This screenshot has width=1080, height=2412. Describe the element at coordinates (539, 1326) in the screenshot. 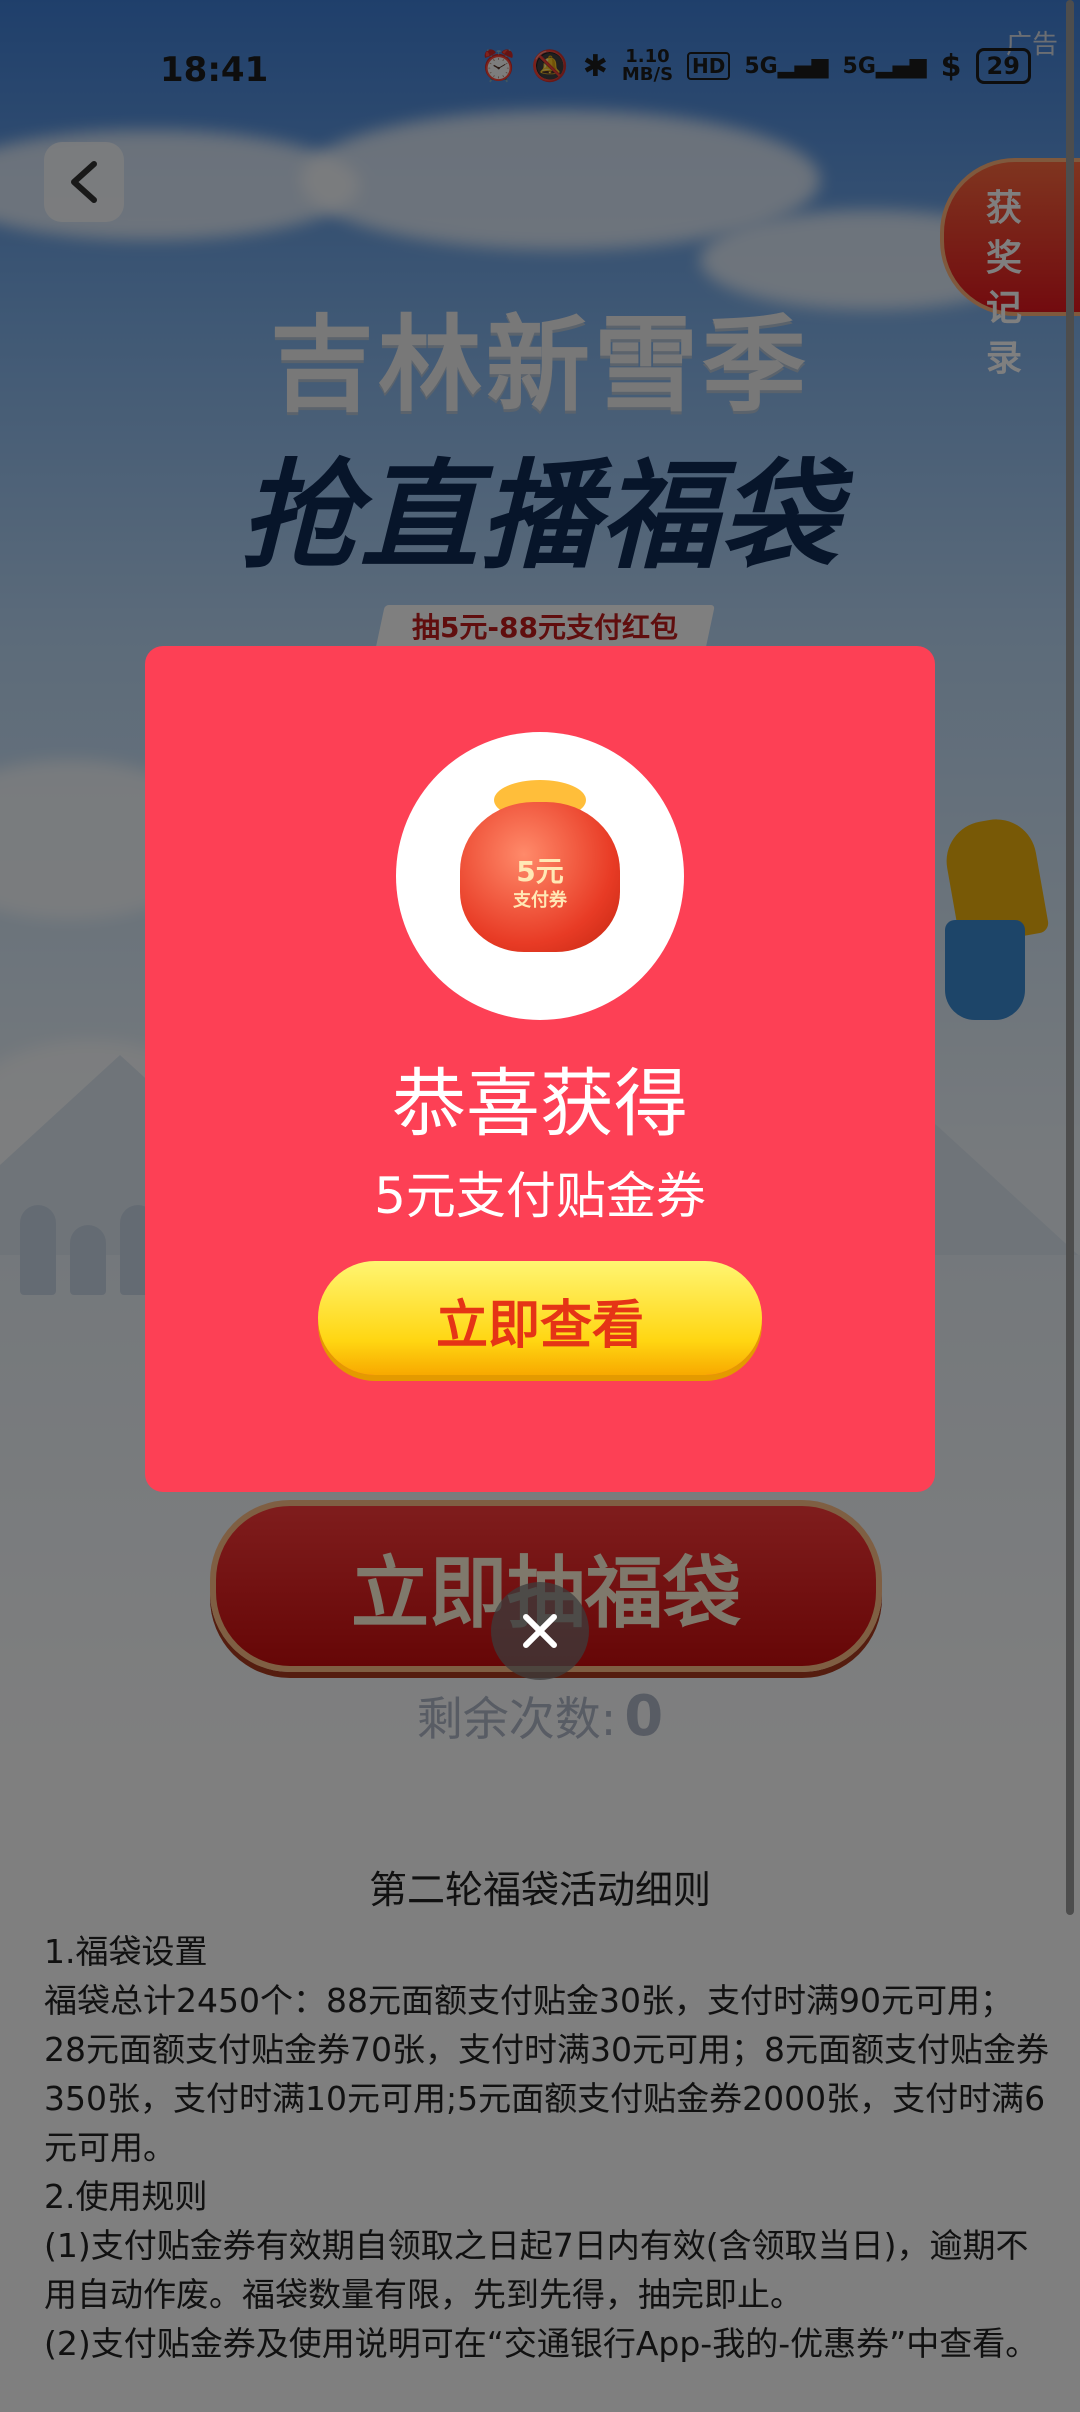

I see `view-button-label: 立即查看` at that location.